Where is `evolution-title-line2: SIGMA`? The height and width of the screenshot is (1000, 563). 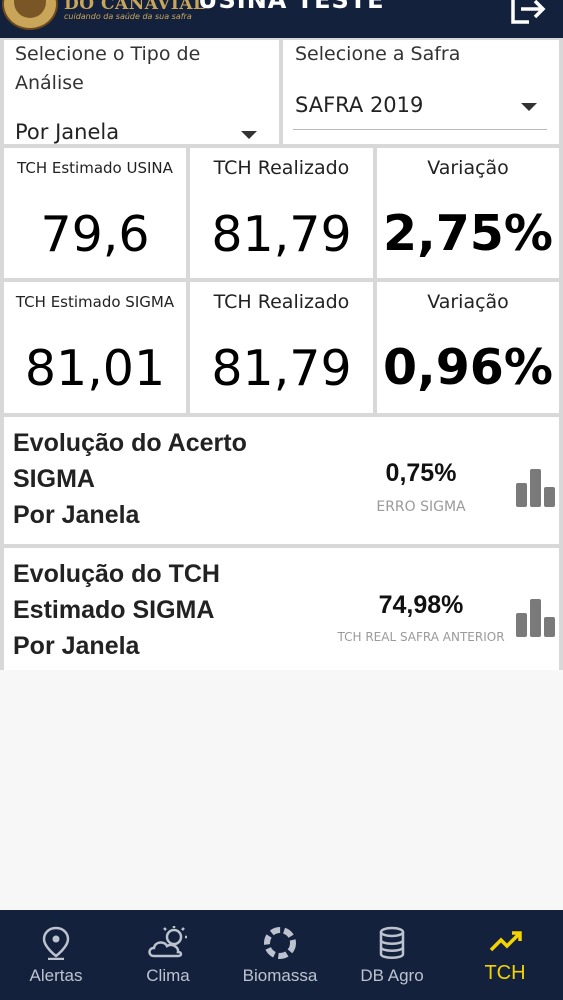 evolution-title-line2: SIGMA is located at coordinates (54, 479).